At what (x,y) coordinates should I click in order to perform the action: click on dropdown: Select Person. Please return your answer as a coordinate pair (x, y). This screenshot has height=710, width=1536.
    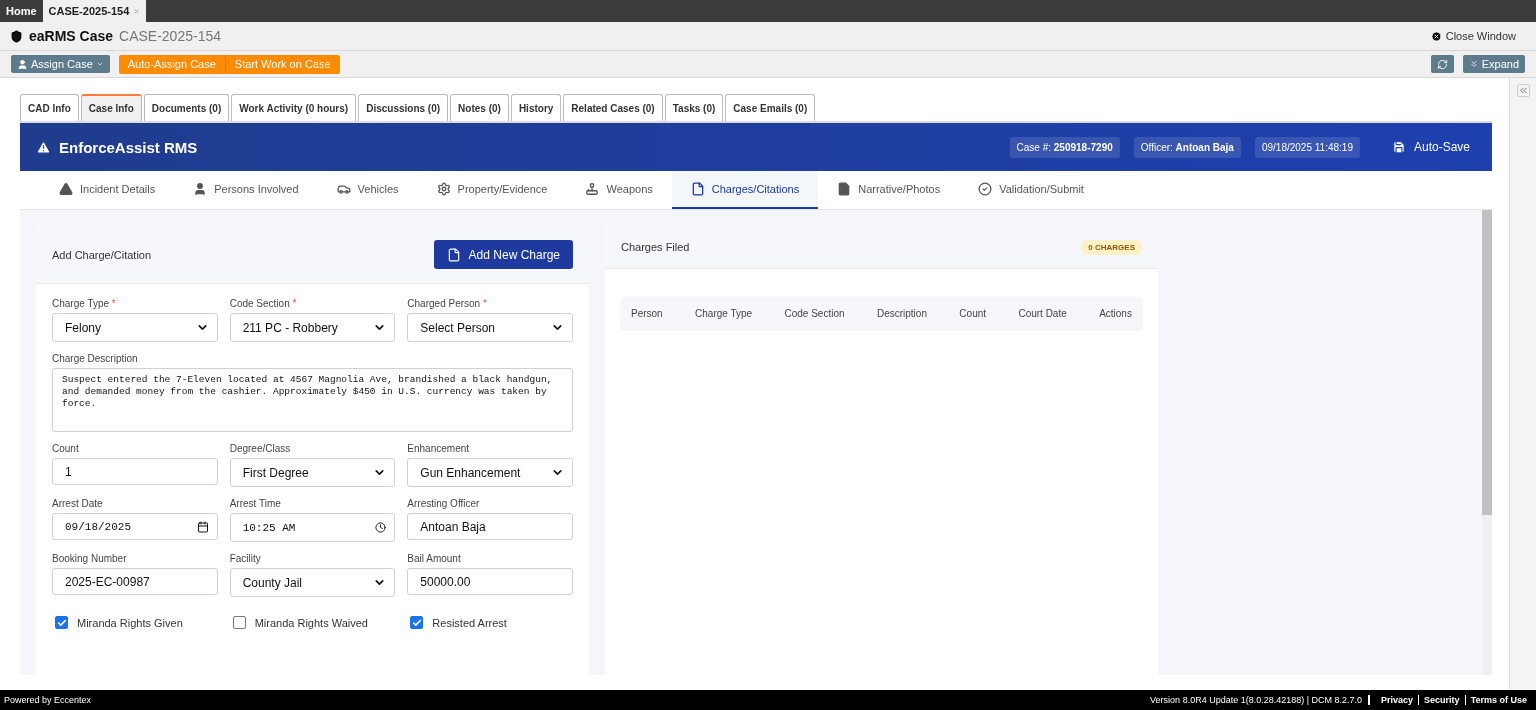
    Looking at the image, I should click on (490, 327).